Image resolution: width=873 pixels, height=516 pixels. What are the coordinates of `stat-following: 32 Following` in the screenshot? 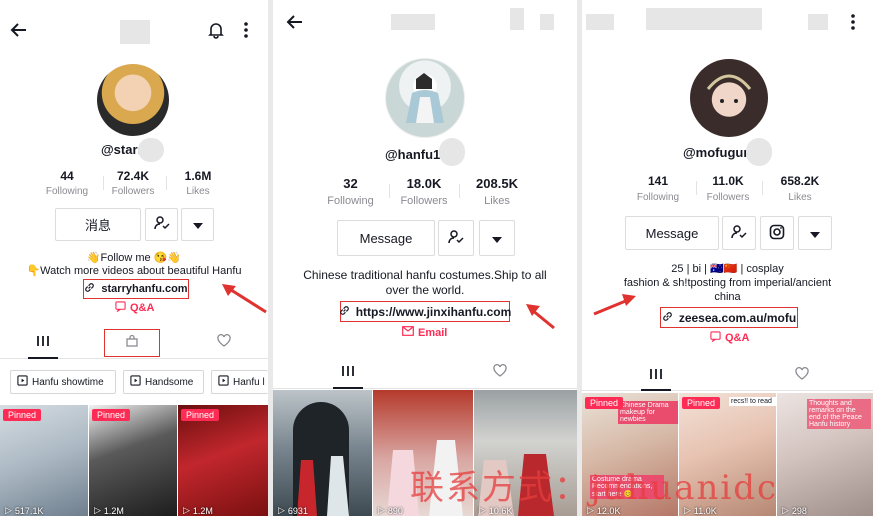 It's located at (350, 191).